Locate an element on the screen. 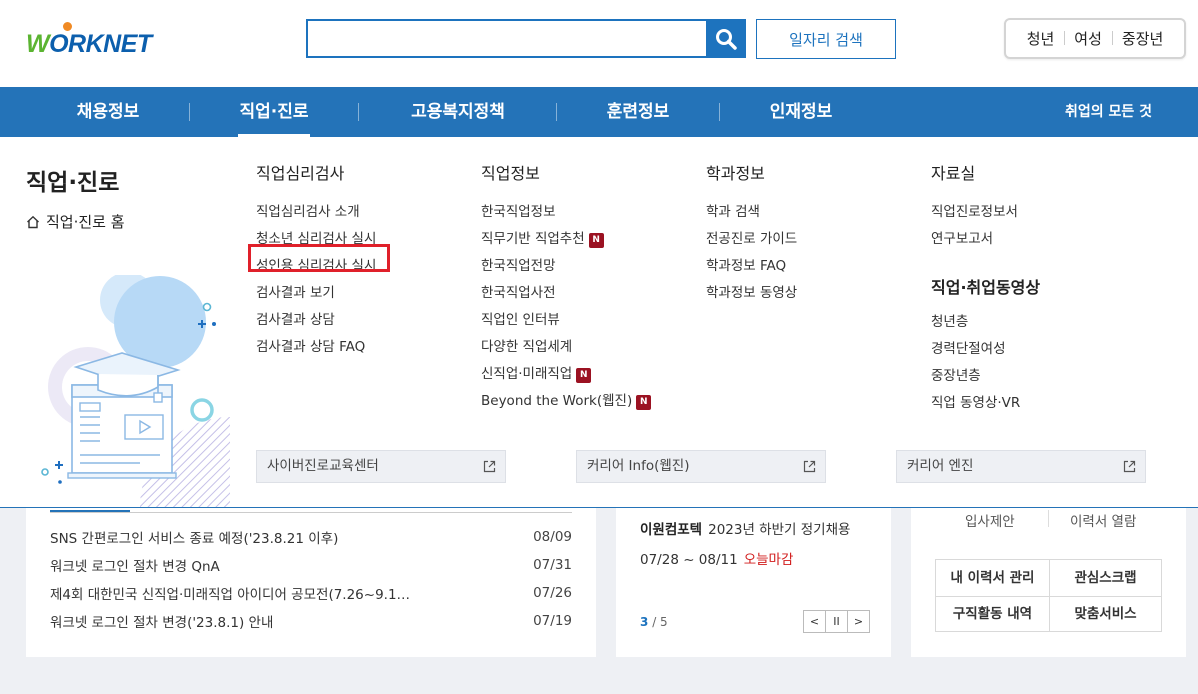  menu-item-label: 직무기반 직업추천 is located at coordinates (533, 239).